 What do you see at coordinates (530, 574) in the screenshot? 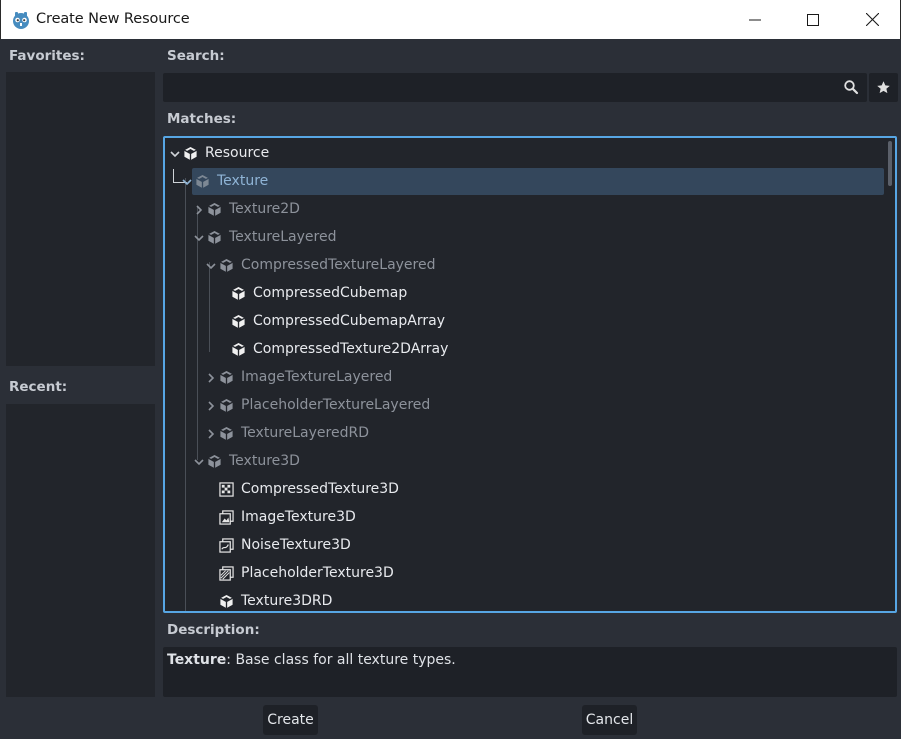
I see `tree-item: PlaceholderTexture3D` at bounding box center [530, 574].